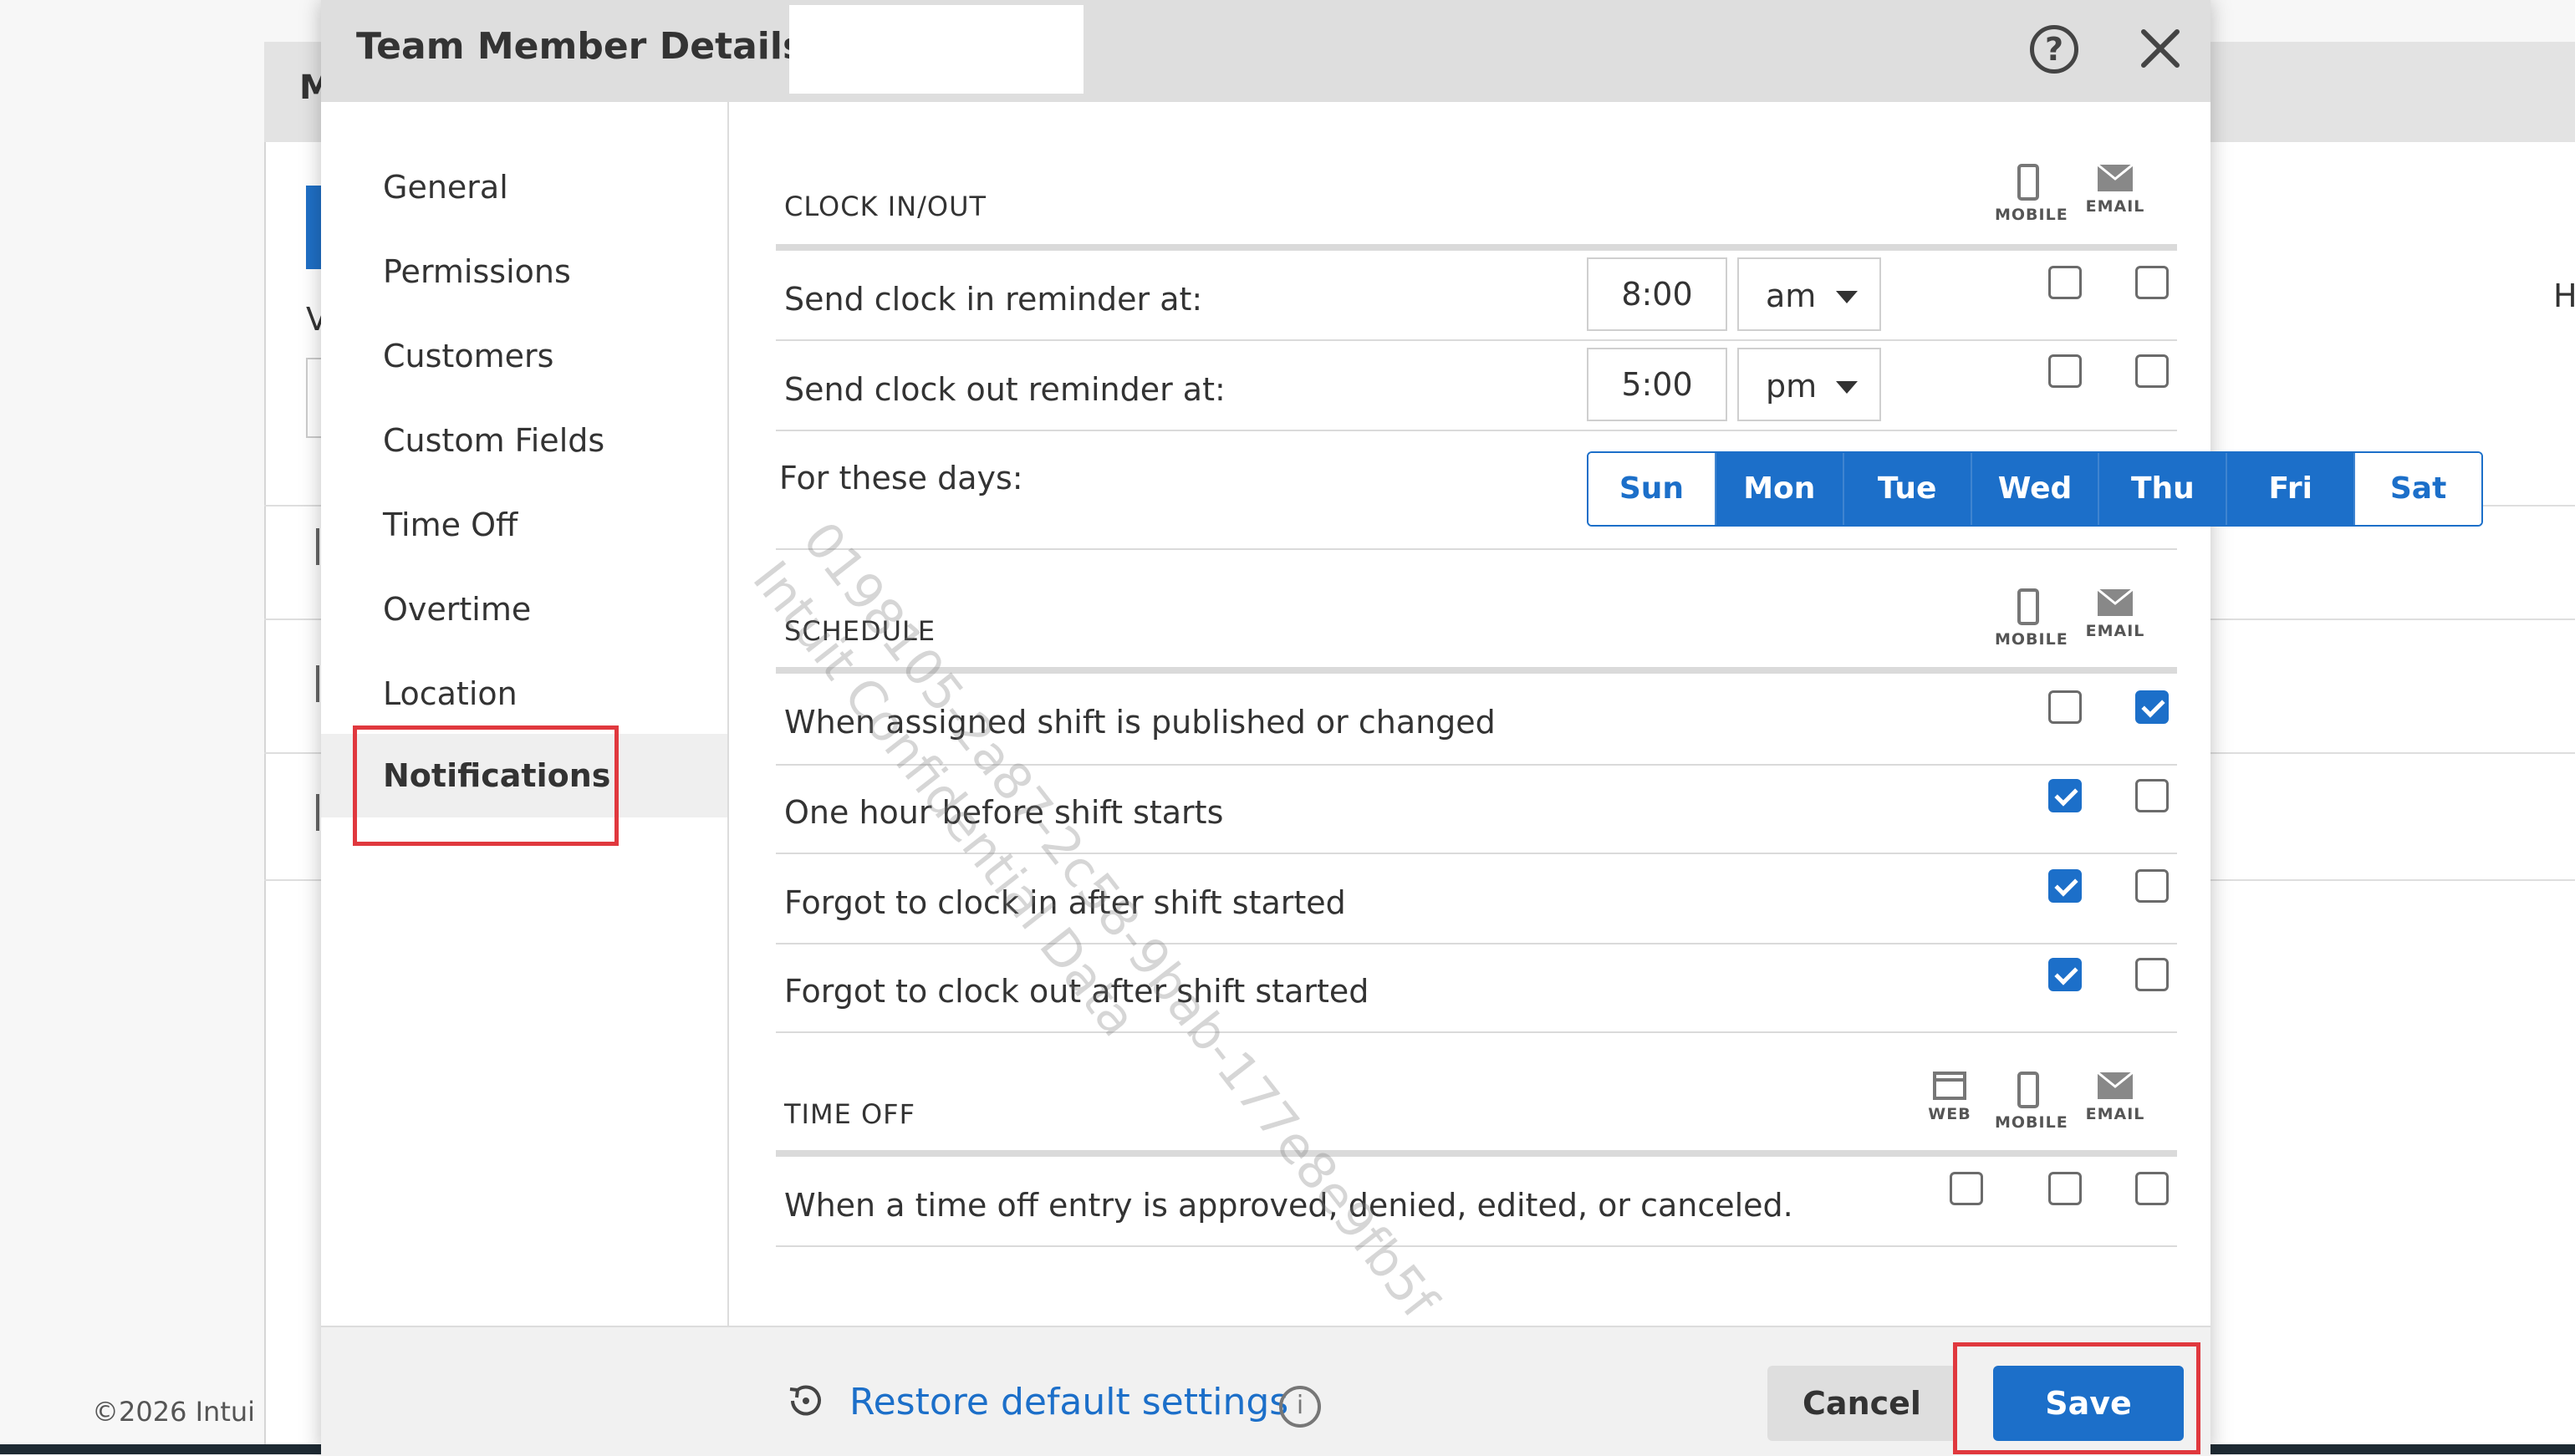 The width and height of the screenshot is (2575, 1456). What do you see at coordinates (1792, 386) in the screenshot?
I see `clock-out-ampm-value: pm` at bounding box center [1792, 386].